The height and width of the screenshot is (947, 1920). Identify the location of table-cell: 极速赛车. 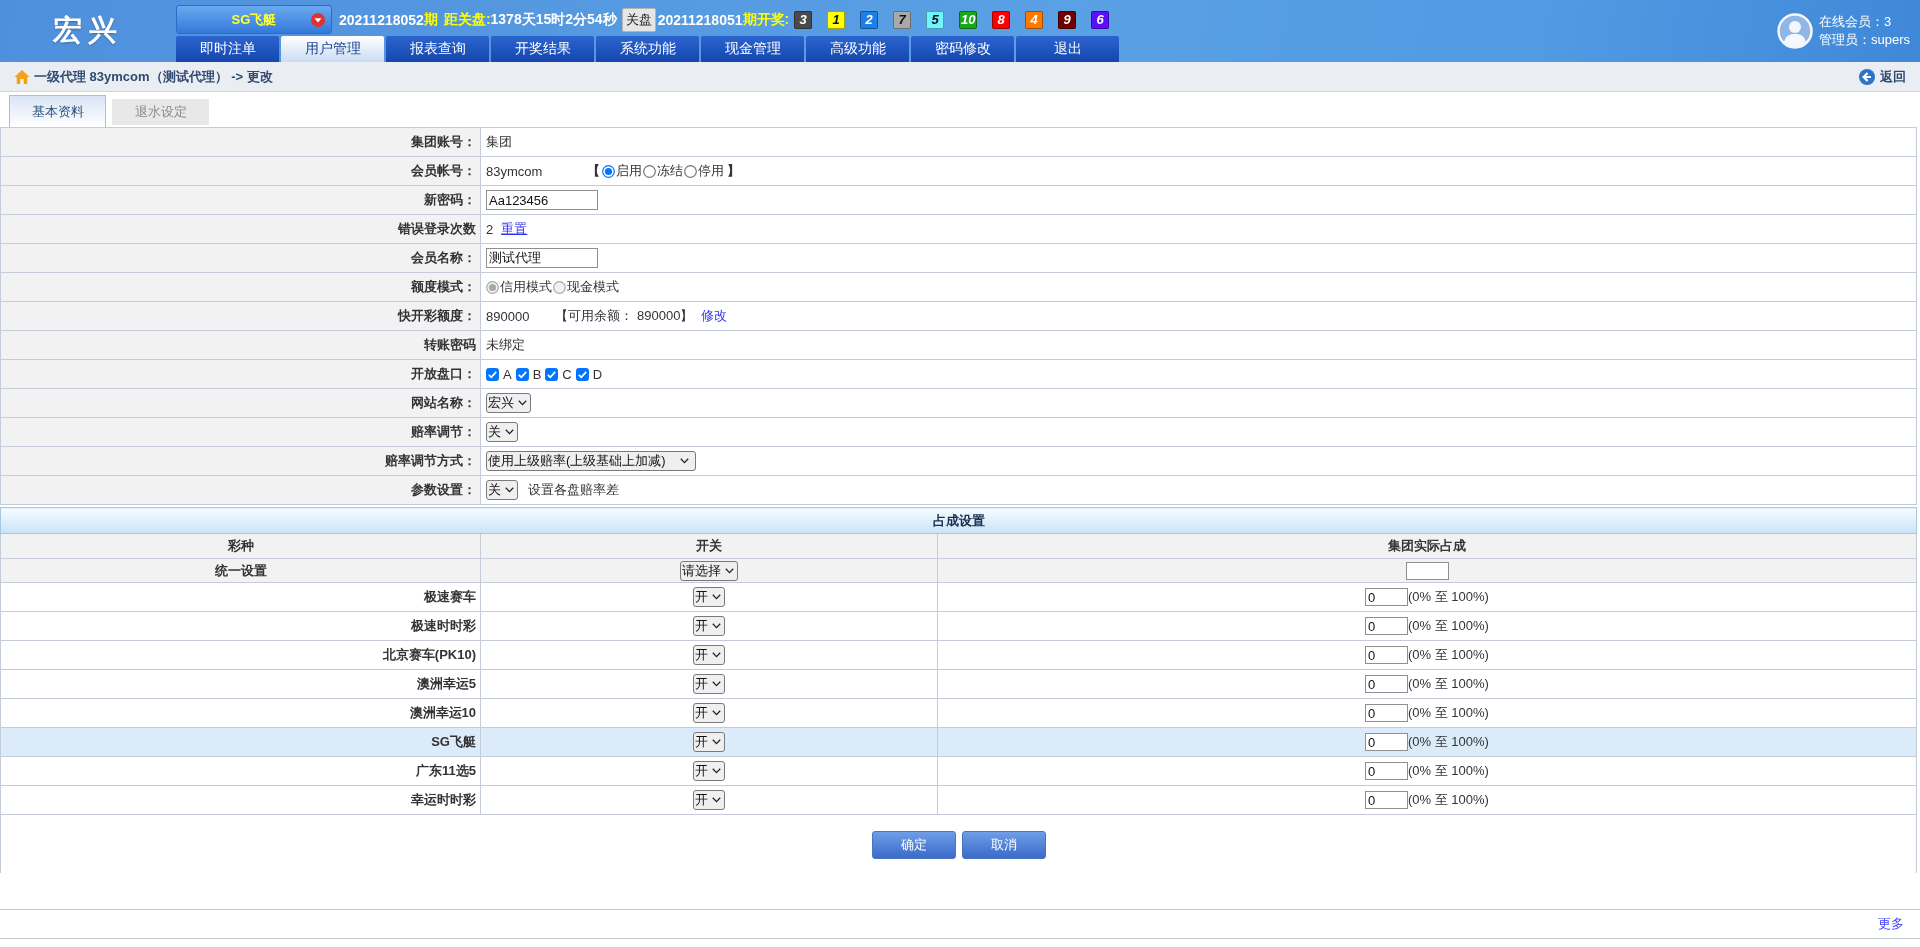
(240, 597).